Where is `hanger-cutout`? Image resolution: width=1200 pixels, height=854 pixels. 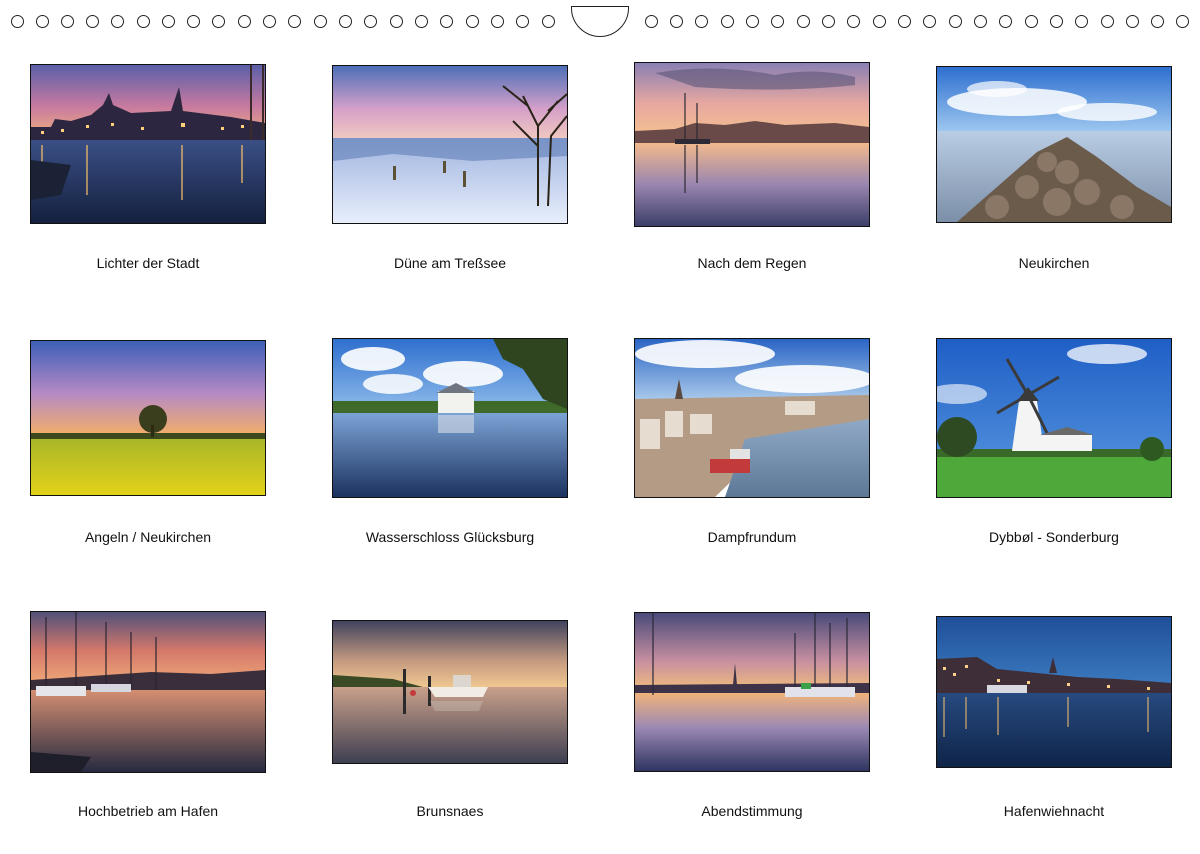 hanger-cutout is located at coordinates (600, 21).